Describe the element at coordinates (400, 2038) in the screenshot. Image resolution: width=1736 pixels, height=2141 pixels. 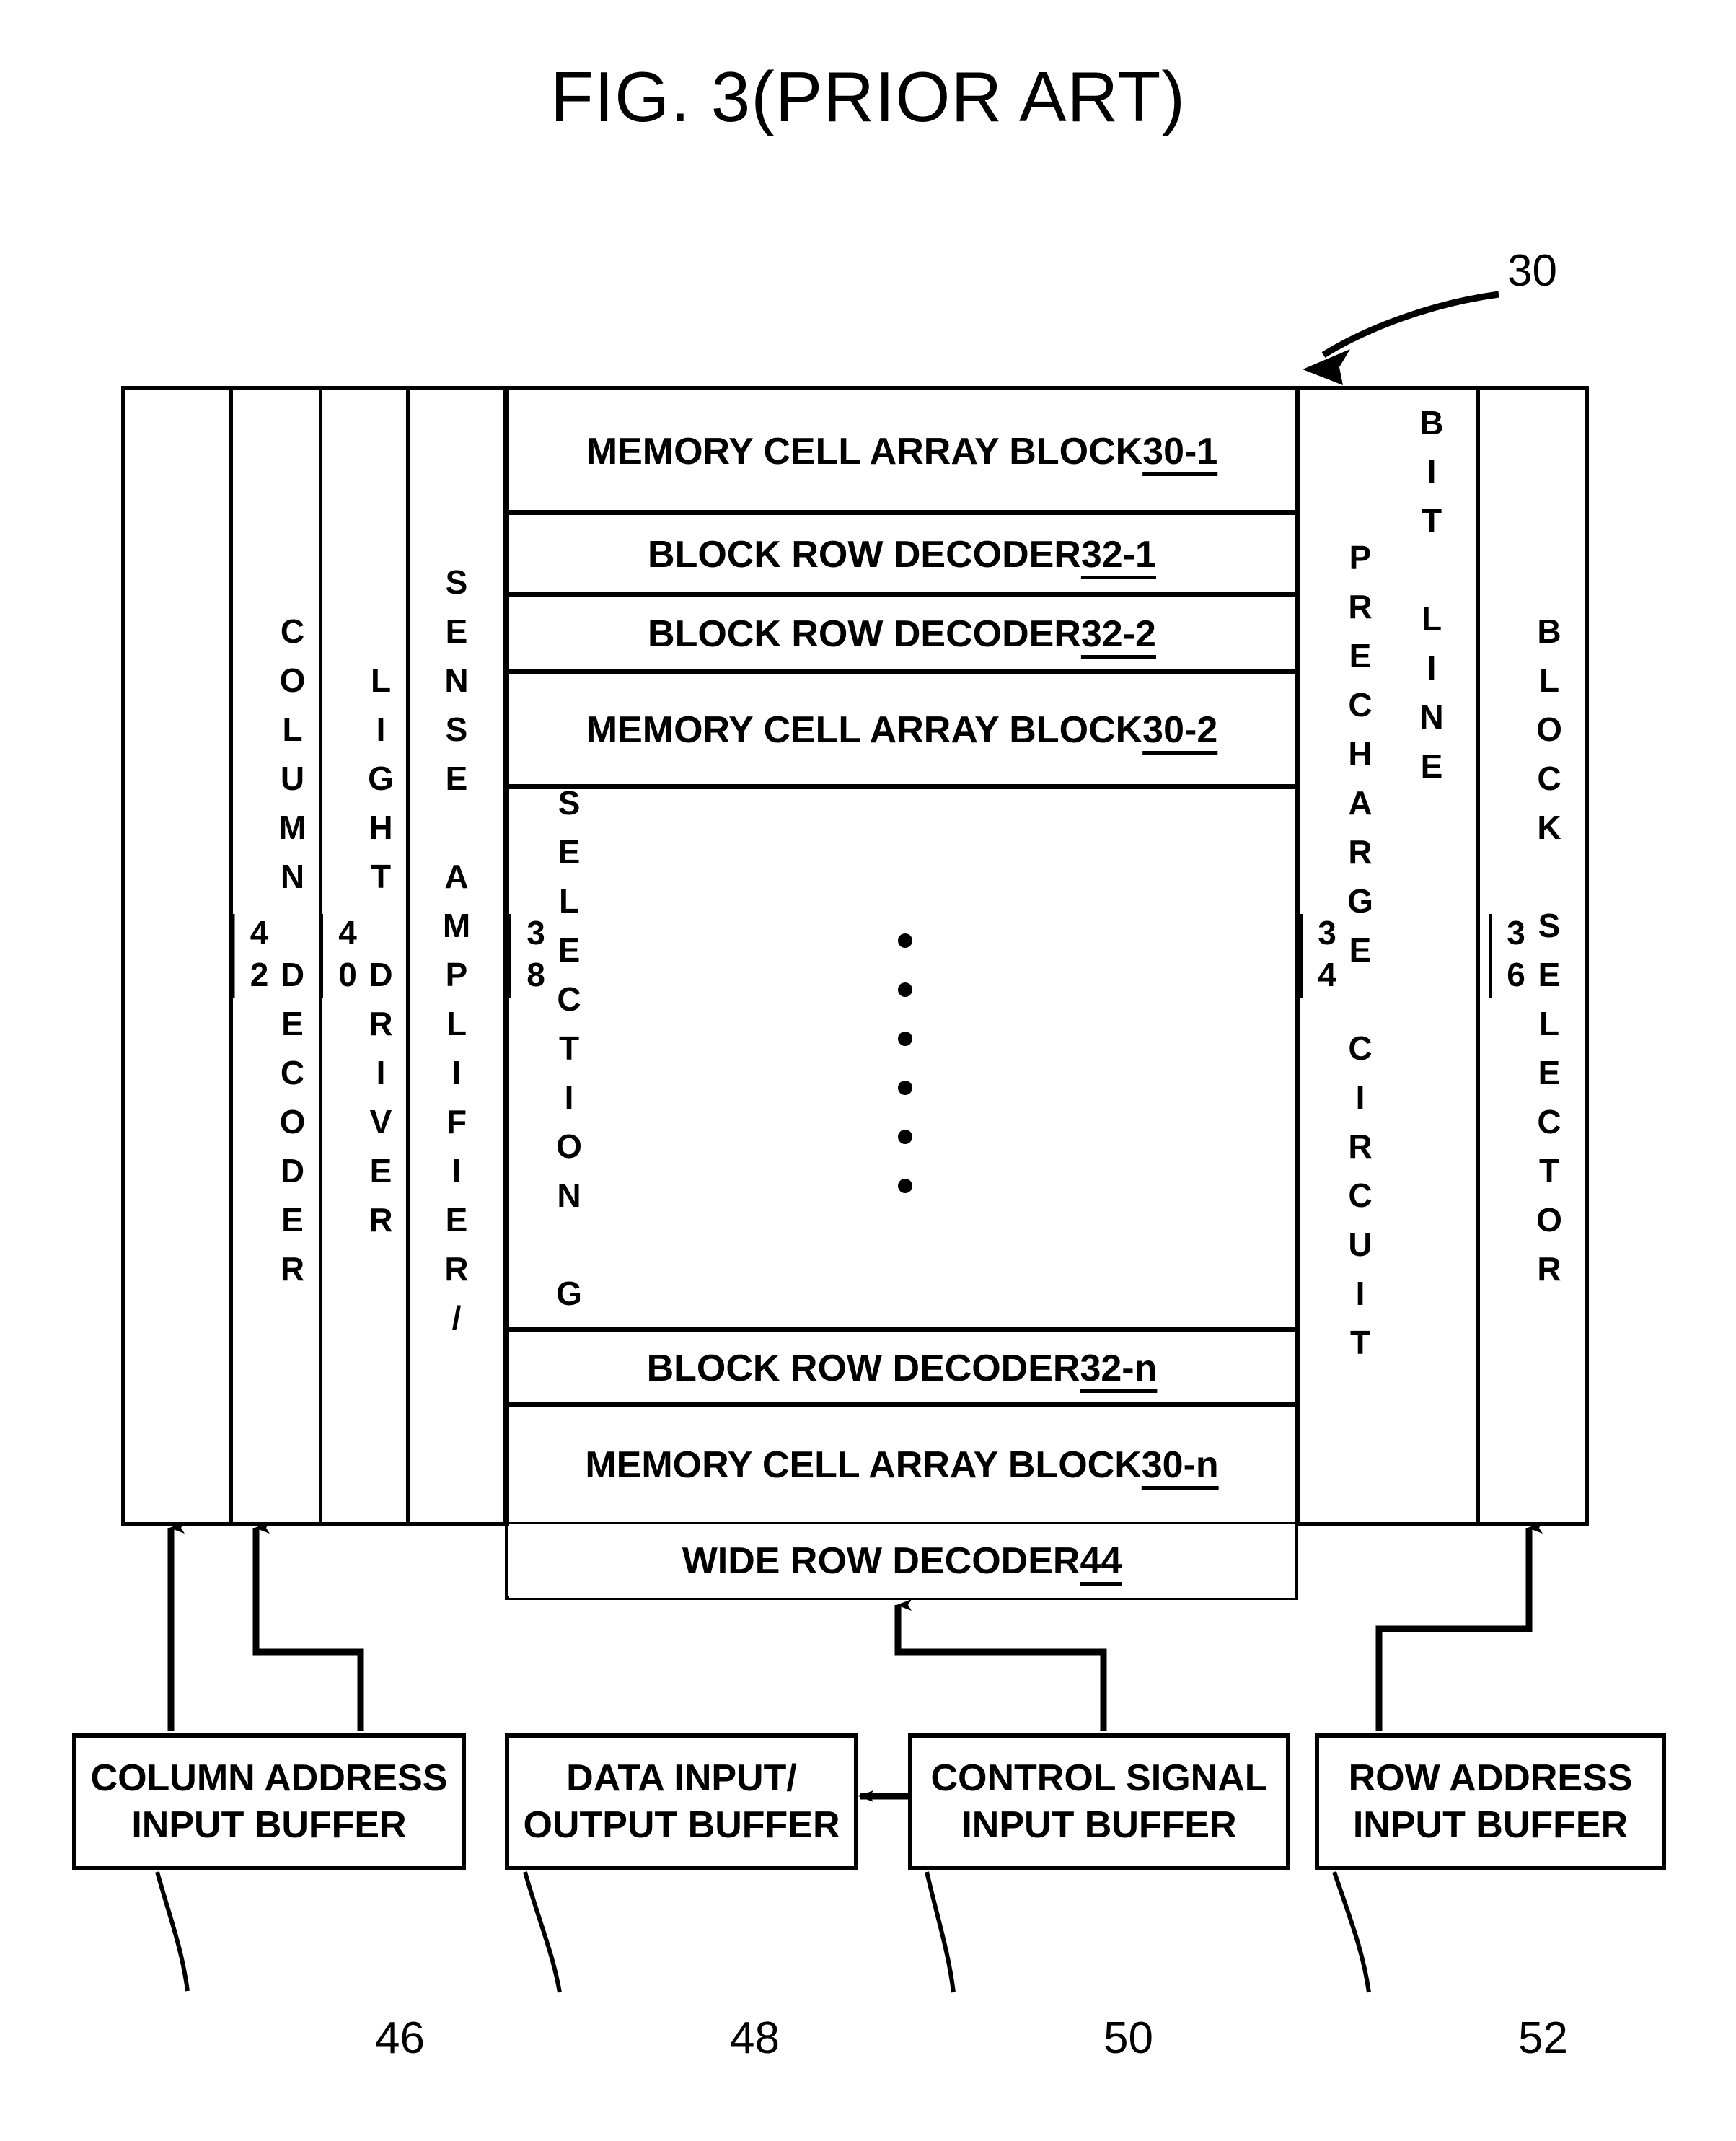
I see `reference-number-46: 46` at that location.